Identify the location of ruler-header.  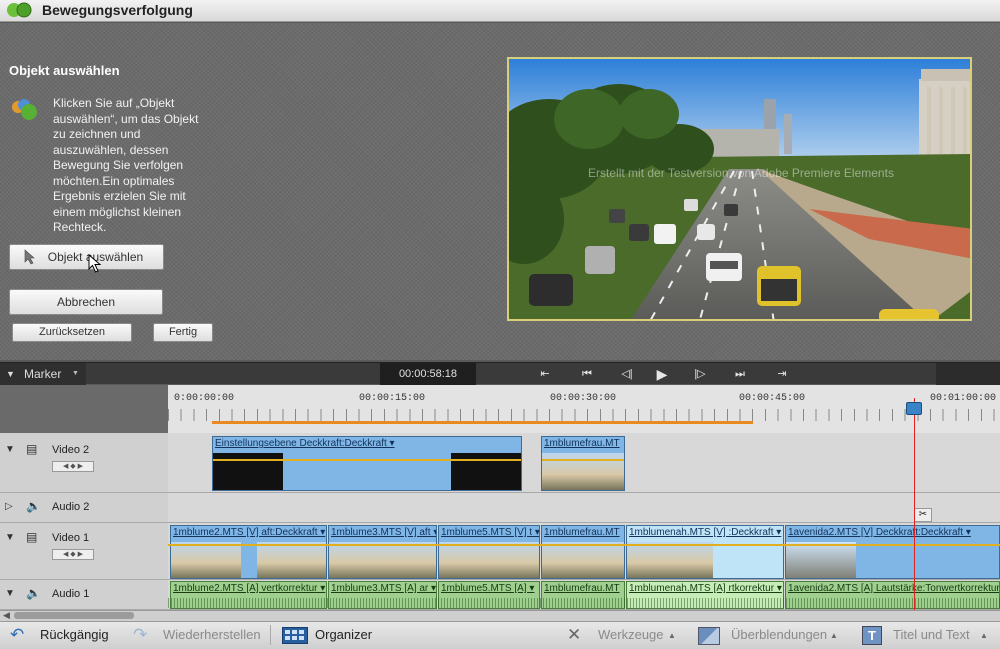
(84, 409).